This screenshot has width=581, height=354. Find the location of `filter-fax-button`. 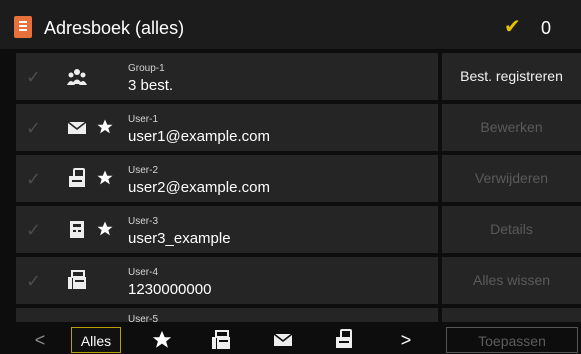

filter-fax-button is located at coordinates (221, 340).